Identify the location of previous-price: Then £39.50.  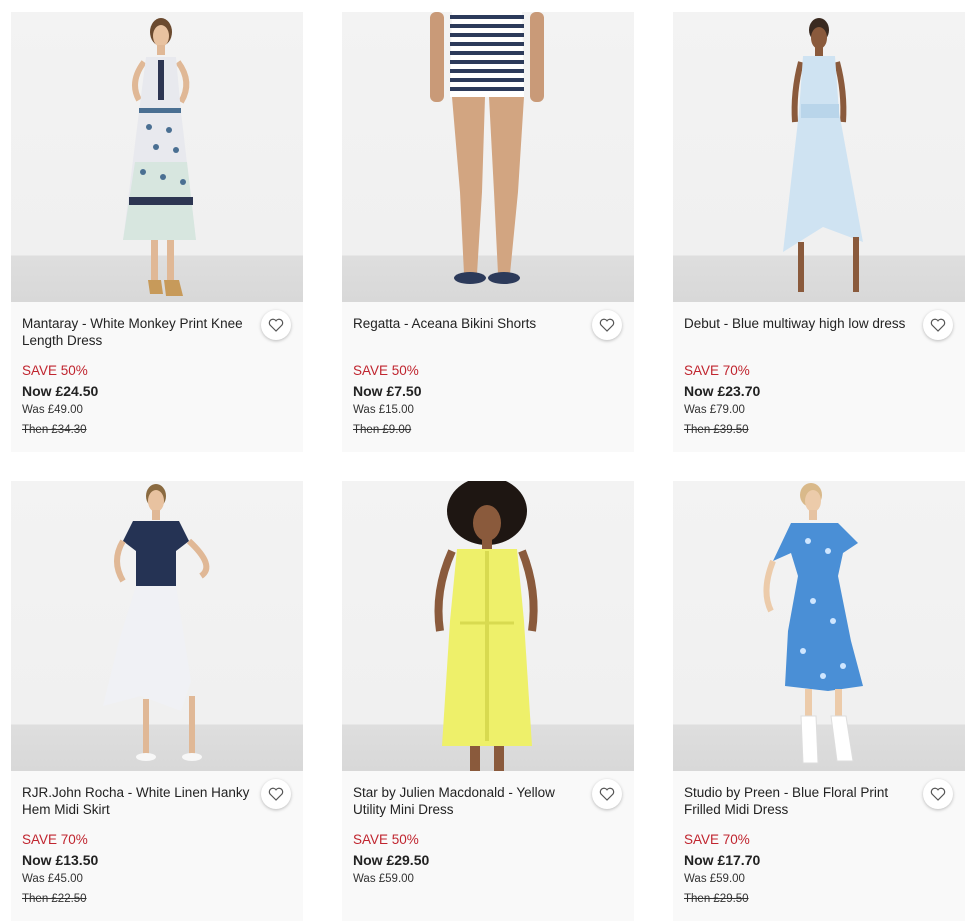
(716, 430).